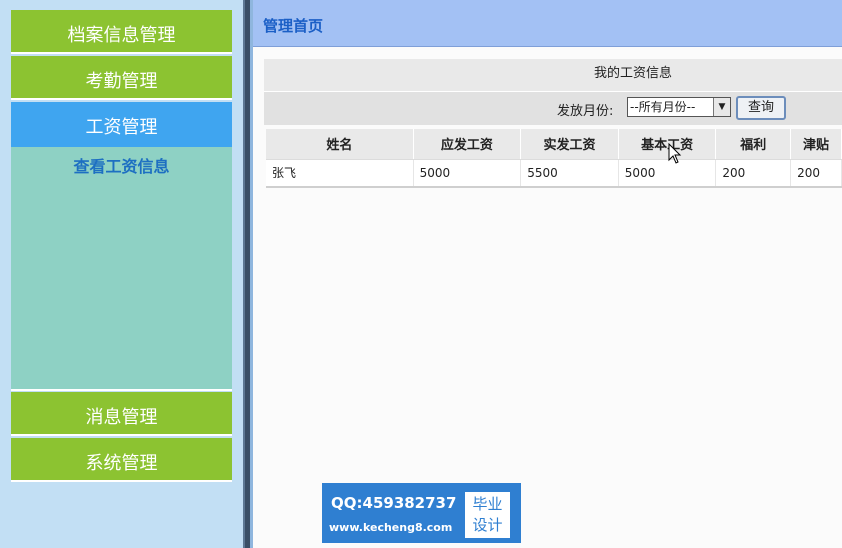 This screenshot has width=842, height=548. What do you see at coordinates (293, 26) in the screenshot?
I see `page-title: 管理首页` at bounding box center [293, 26].